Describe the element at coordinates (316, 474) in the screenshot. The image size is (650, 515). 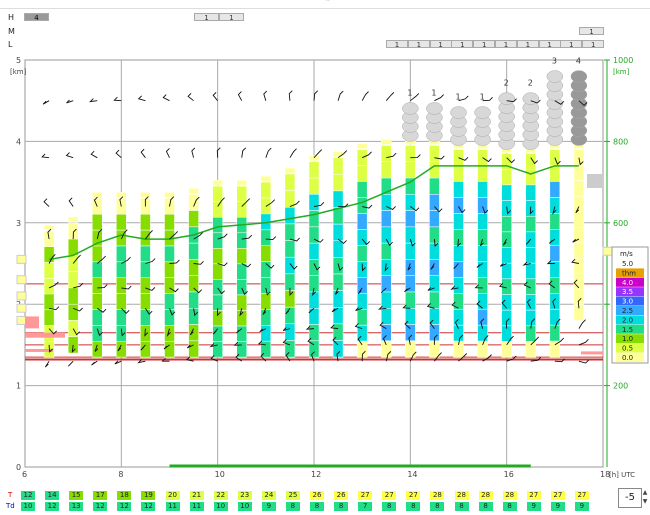
I see `x-tick-label: 12` at that location.